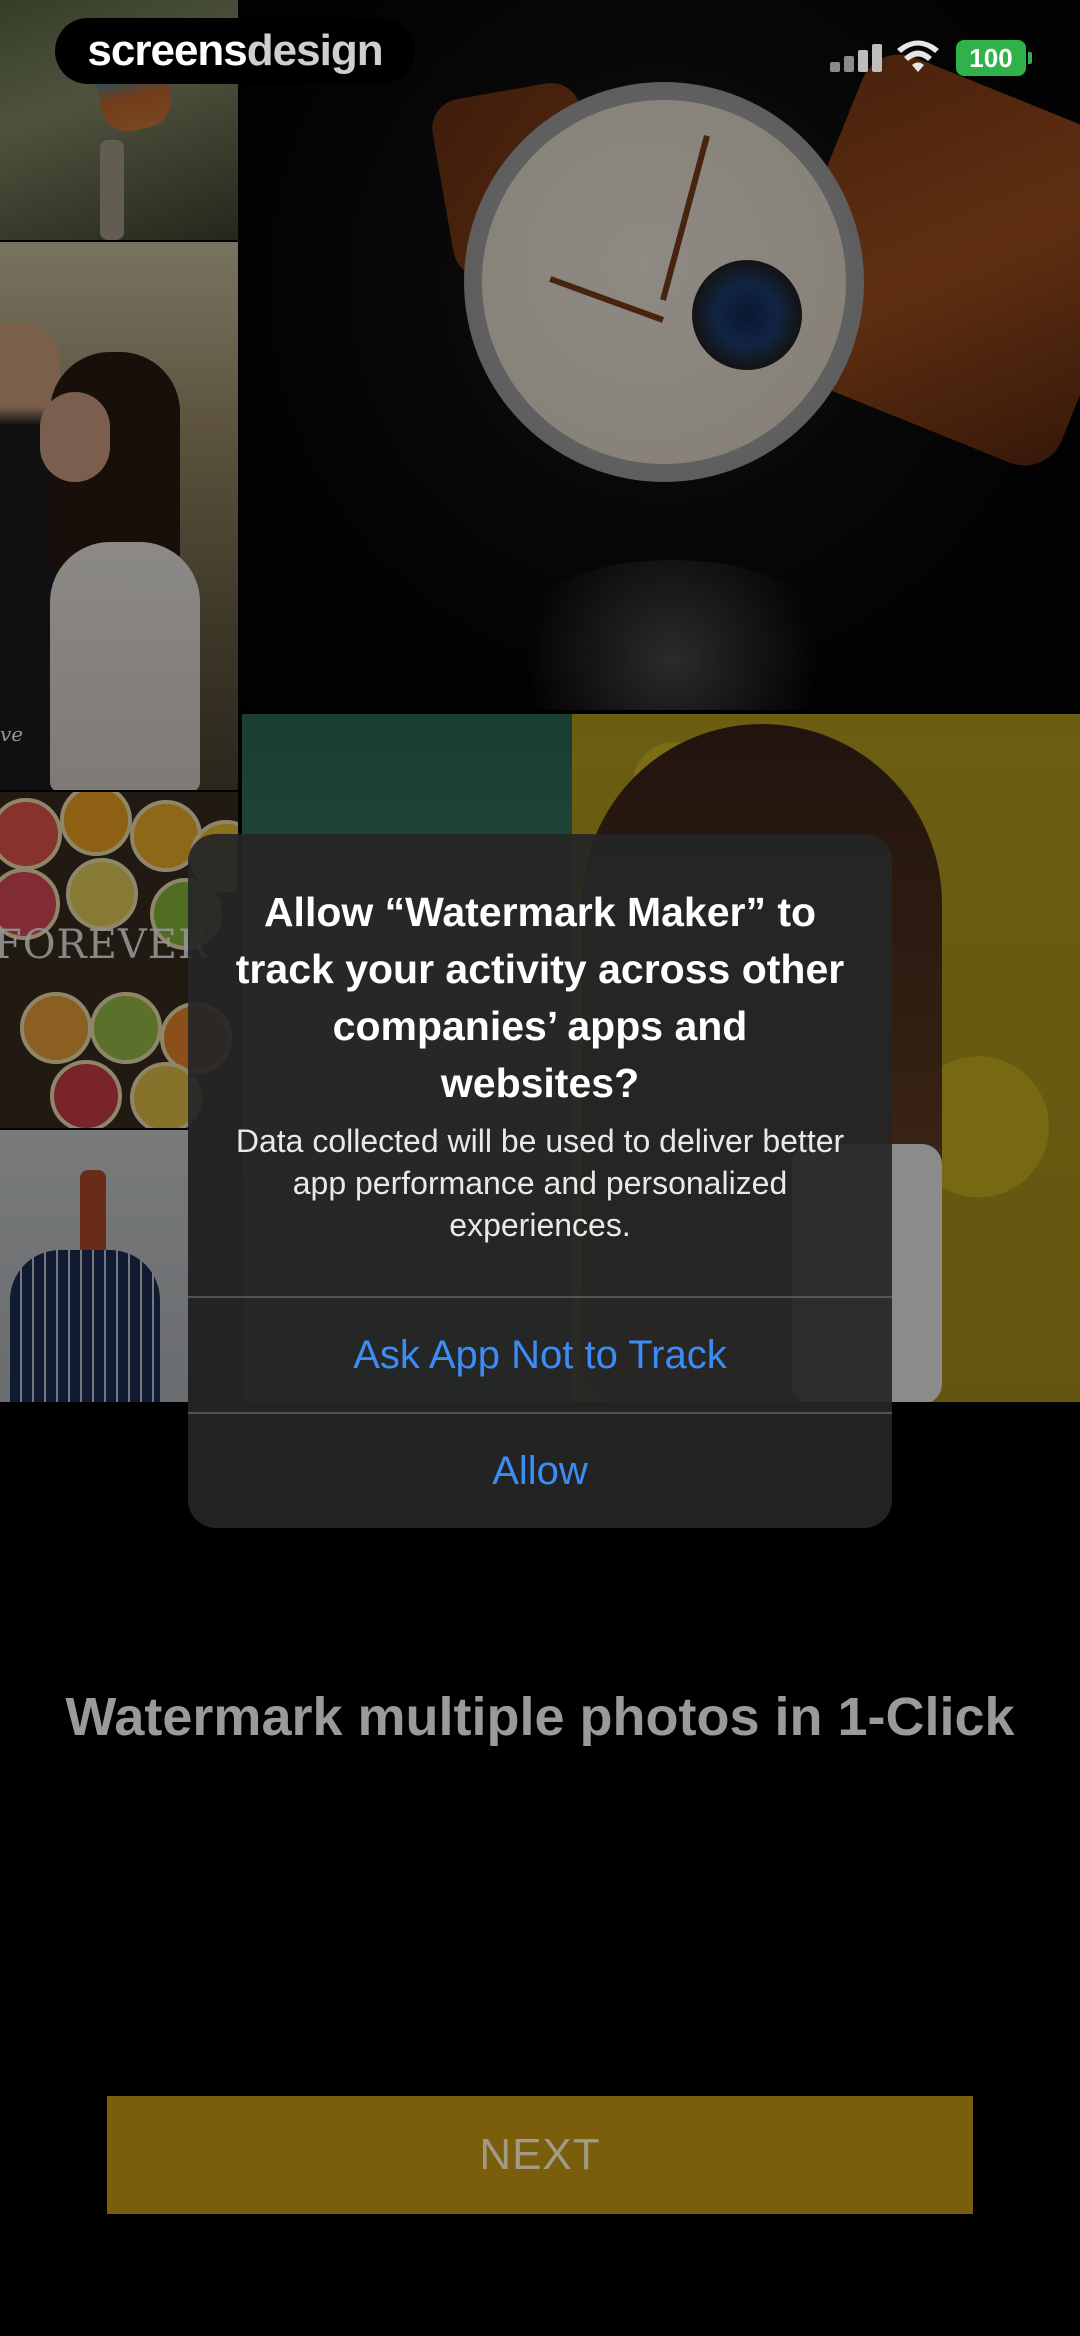 The image size is (1080, 2336). I want to click on screensdesign-logo: screens design, so click(235, 51).